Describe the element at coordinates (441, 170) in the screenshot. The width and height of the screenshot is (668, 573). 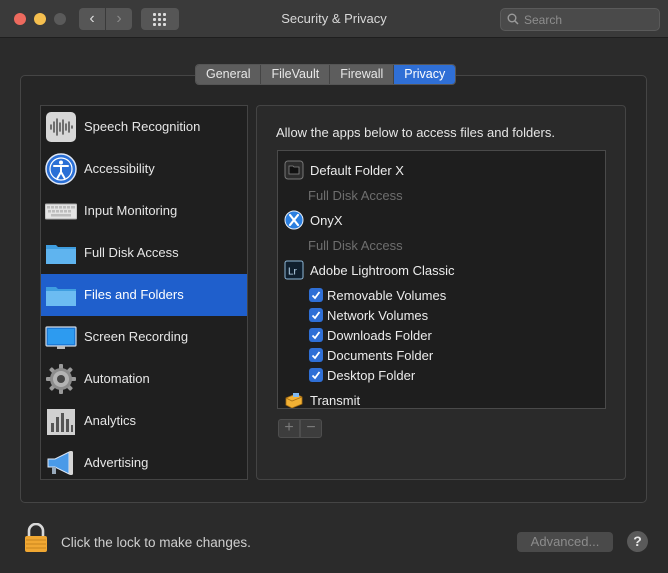
I see `list-item-default-folder-x: Default Folder X` at that location.